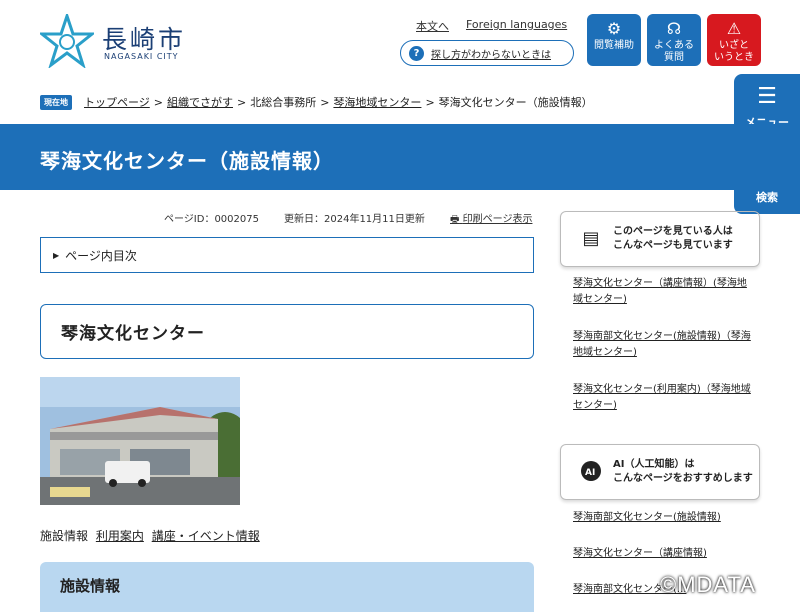 The width and height of the screenshot is (800, 612). Describe the element at coordinates (117, 102) in the screenshot. I see `breadcrumb-top: トップページ` at that location.